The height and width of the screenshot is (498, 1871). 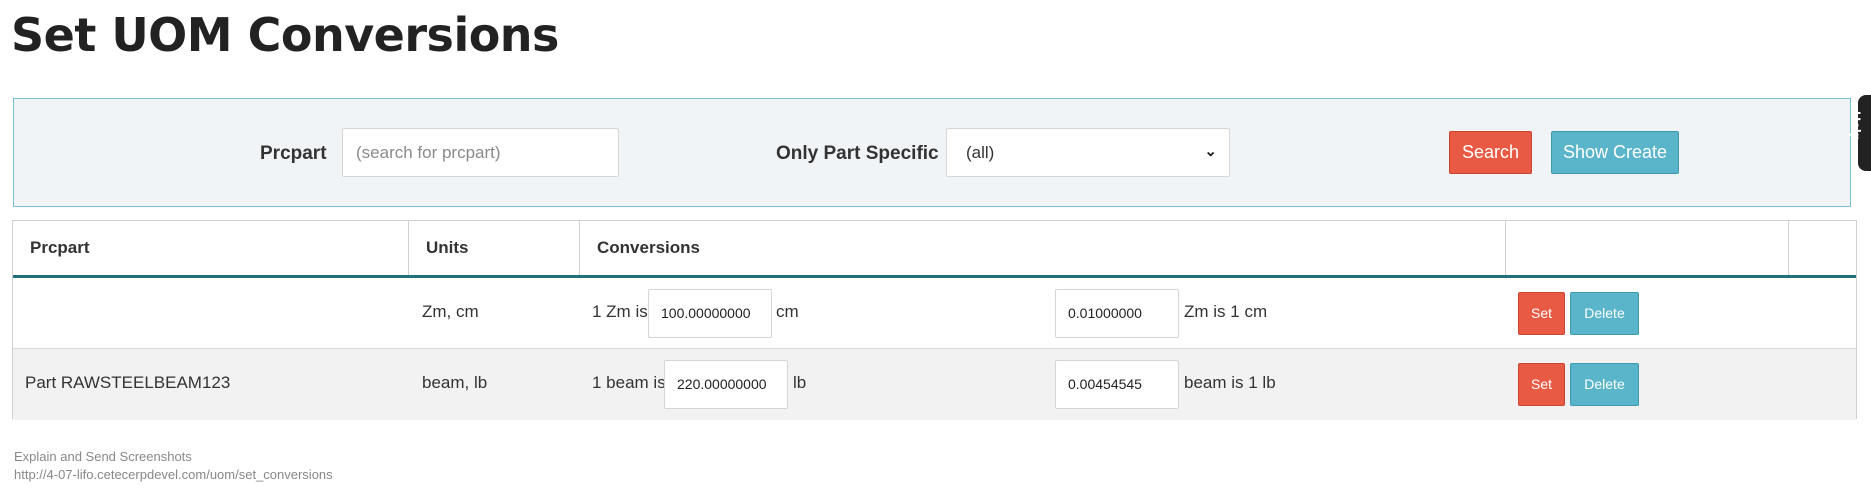 I want to click on conversion-to-input: 0.00454545, so click(x=1117, y=384).